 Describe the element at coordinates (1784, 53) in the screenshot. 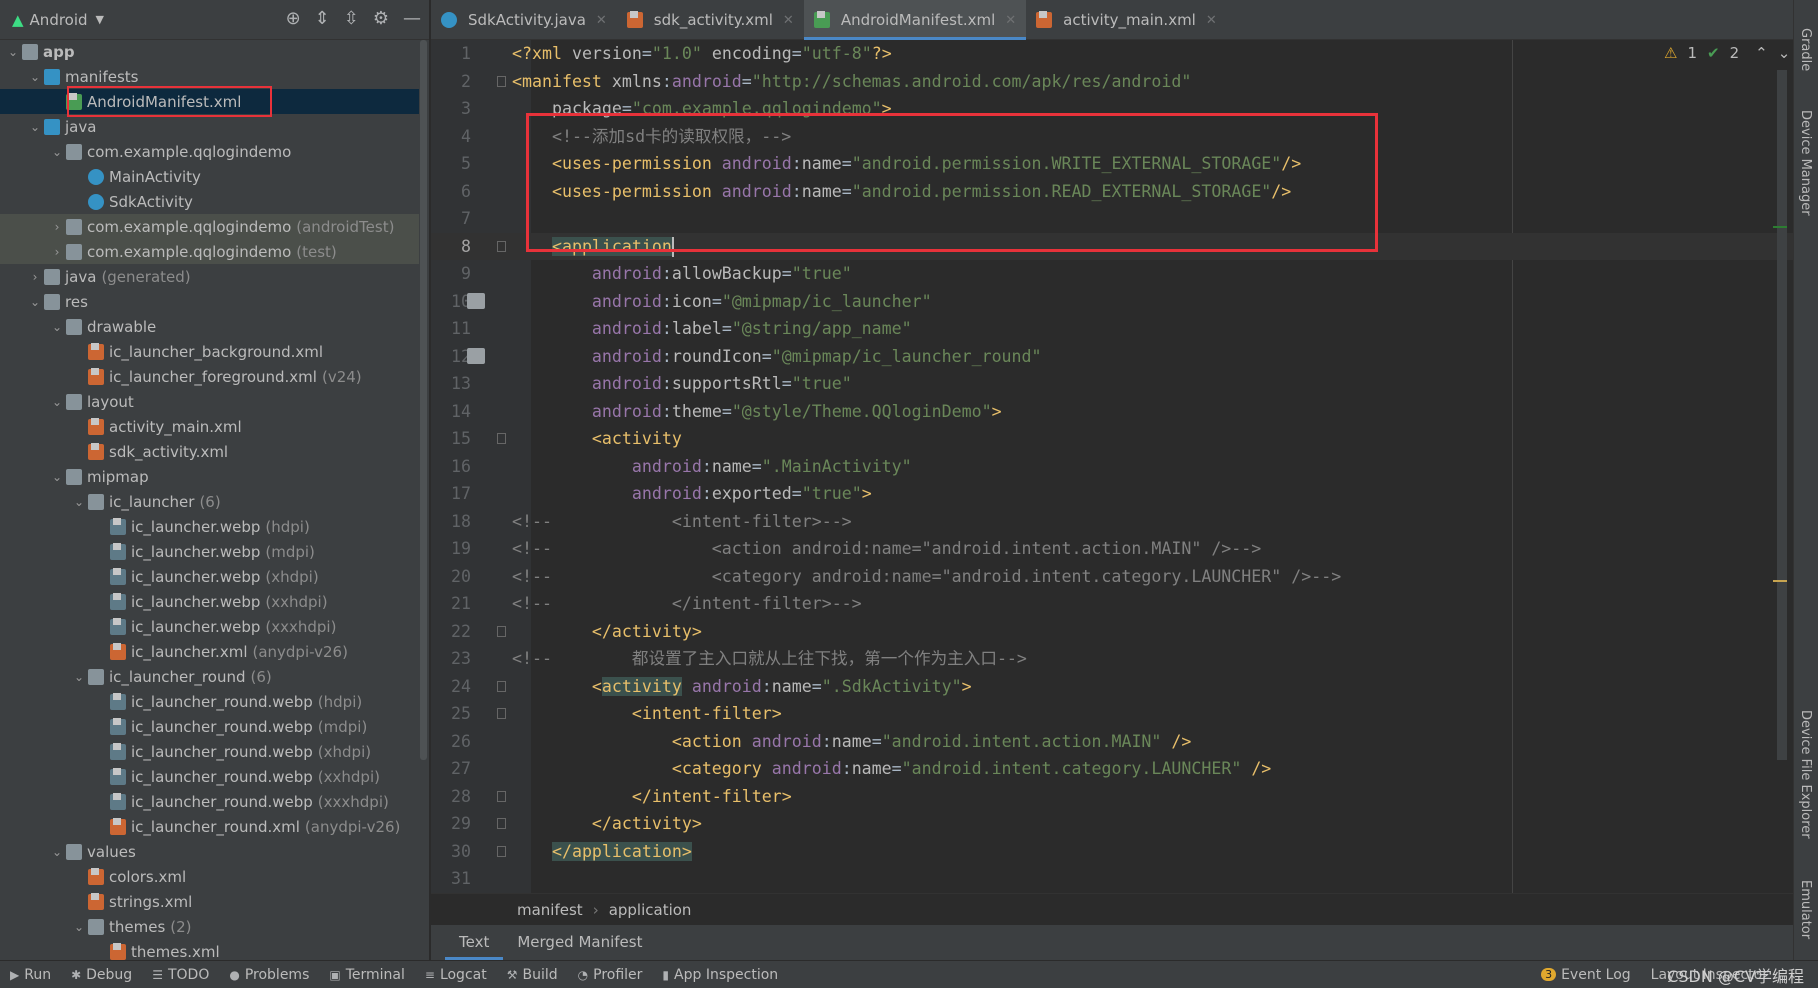

I see `next-highlight-icon: ⌄` at that location.